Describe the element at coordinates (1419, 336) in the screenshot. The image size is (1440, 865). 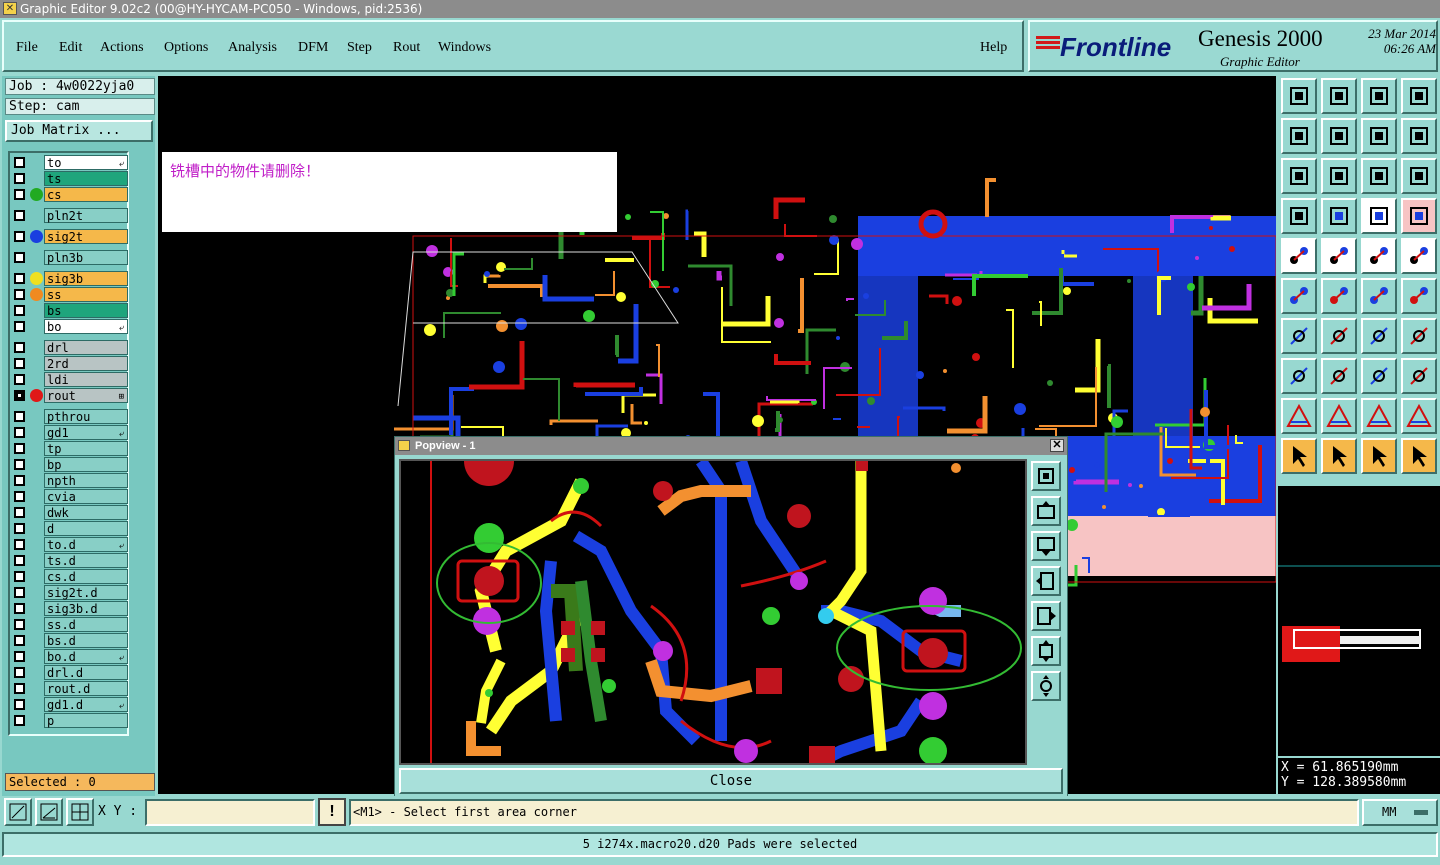
I see `mirror-icon` at that location.